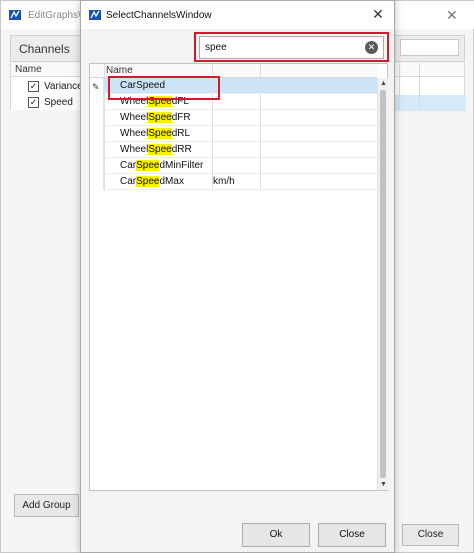  Describe the element at coordinates (159, 15) in the screenshot. I see `dialog-title: SelectChannelsWindow` at that location.